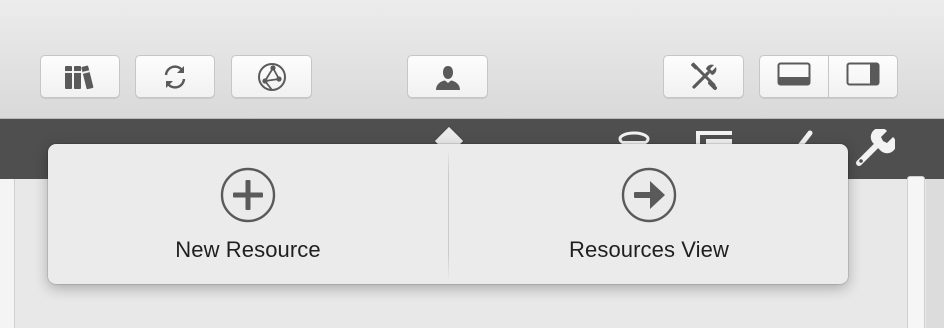 This screenshot has width=944, height=328. I want to click on network-button, so click(271, 76).